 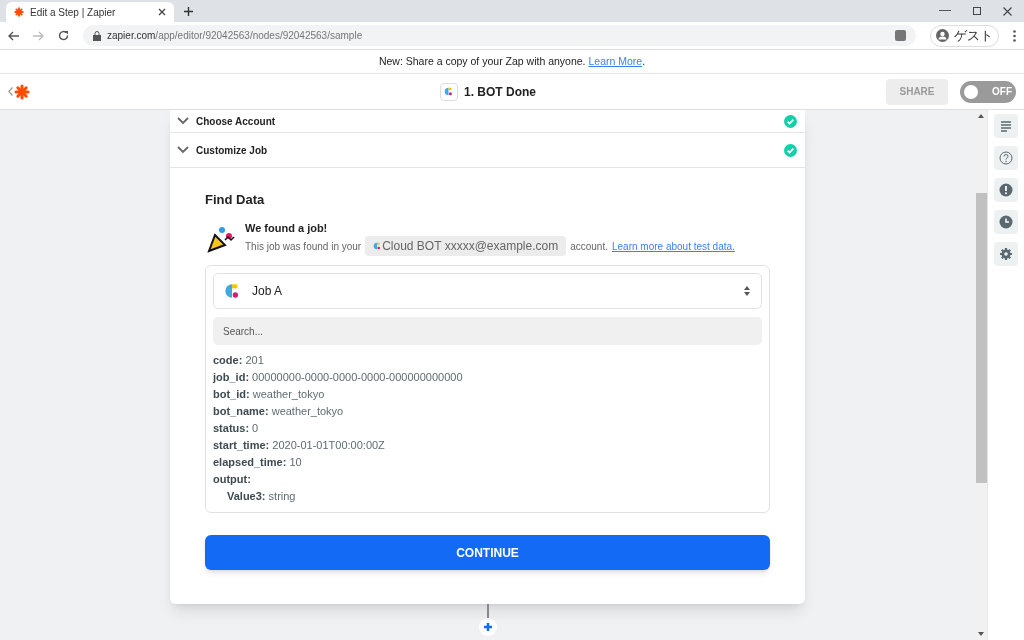 What do you see at coordinates (487, 445) in the screenshot?
I see `data-field: start_time: 2020-01-01T00:00:00Z` at bounding box center [487, 445].